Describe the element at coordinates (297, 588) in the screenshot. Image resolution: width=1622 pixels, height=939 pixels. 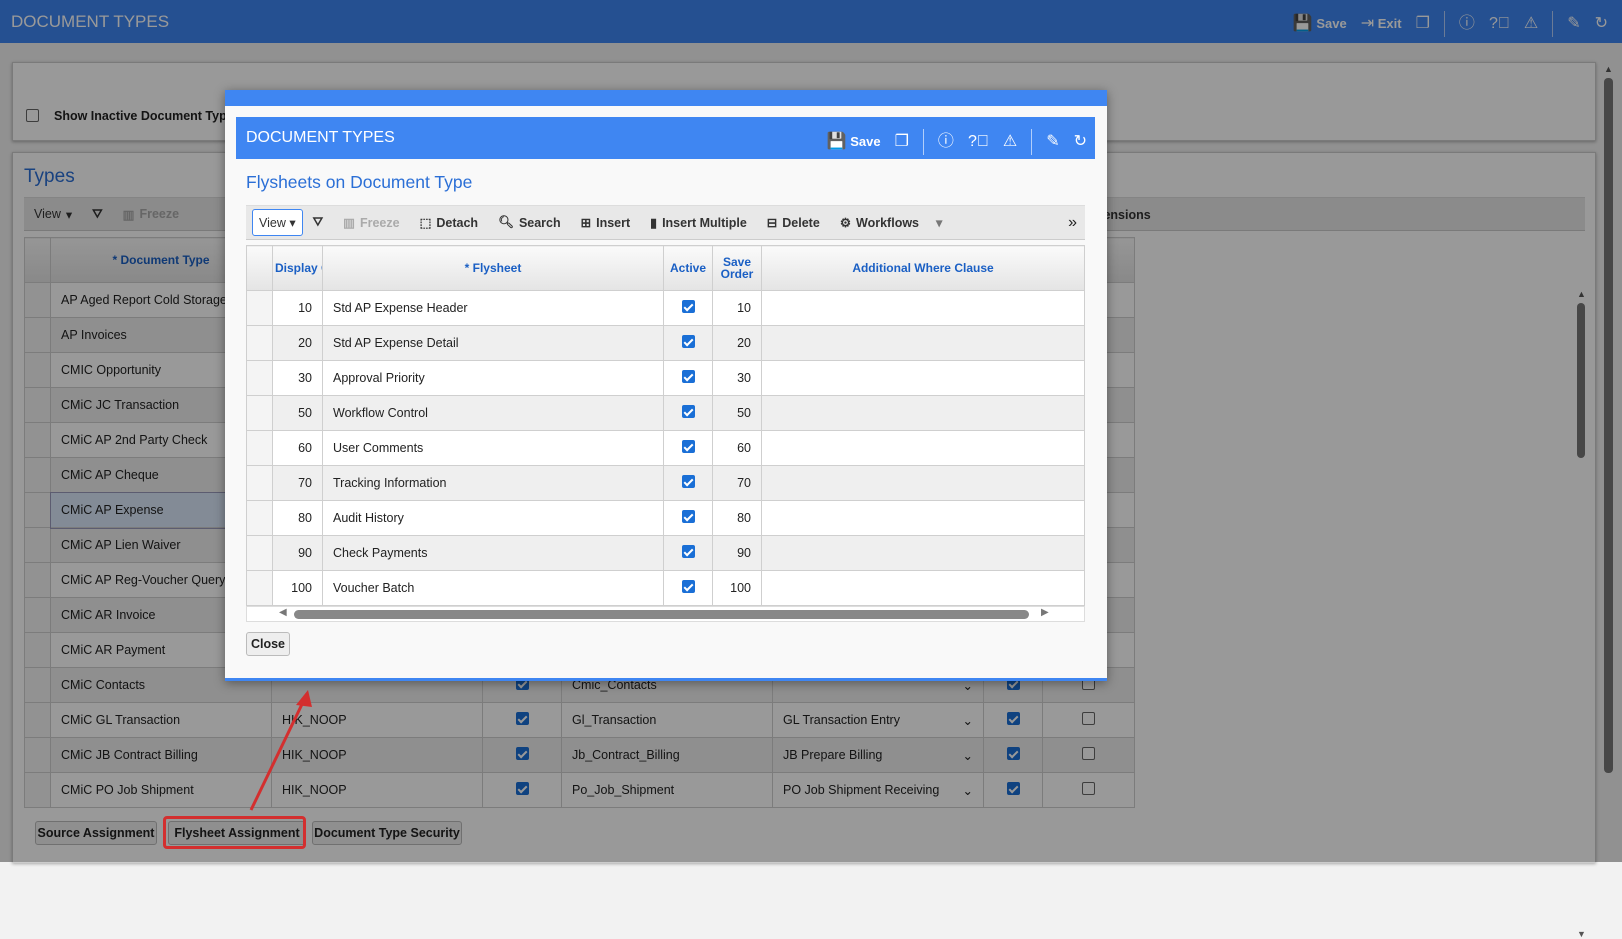
I see `display-order-cell: 100` at that location.